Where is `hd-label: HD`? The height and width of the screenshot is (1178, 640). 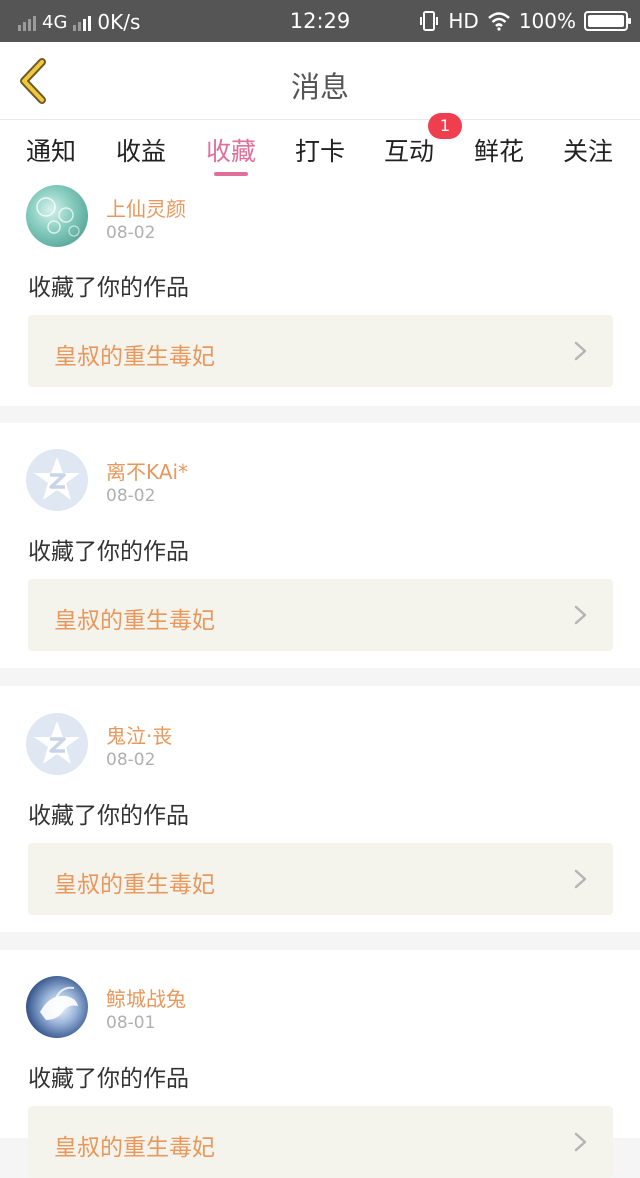 hd-label: HD is located at coordinates (463, 21).